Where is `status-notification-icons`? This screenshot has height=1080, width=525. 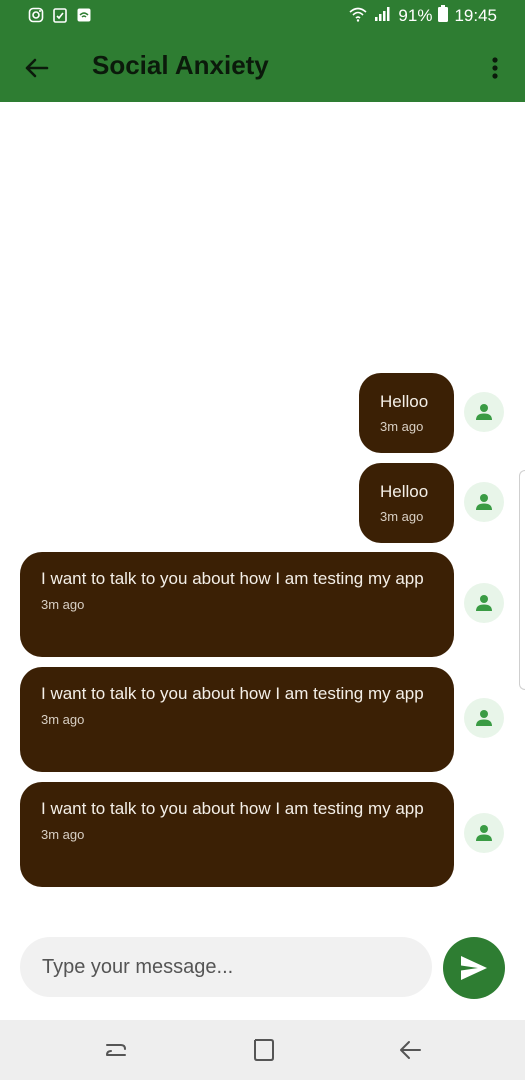 status-notification-icons is located at coordinates (60, 15).